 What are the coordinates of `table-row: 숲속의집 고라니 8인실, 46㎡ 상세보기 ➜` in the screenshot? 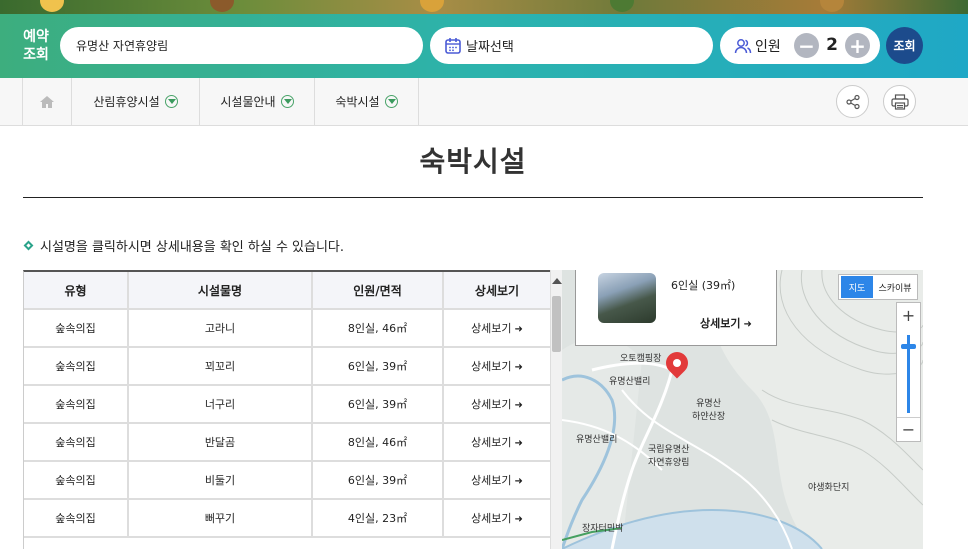 It's located at (287, 328).